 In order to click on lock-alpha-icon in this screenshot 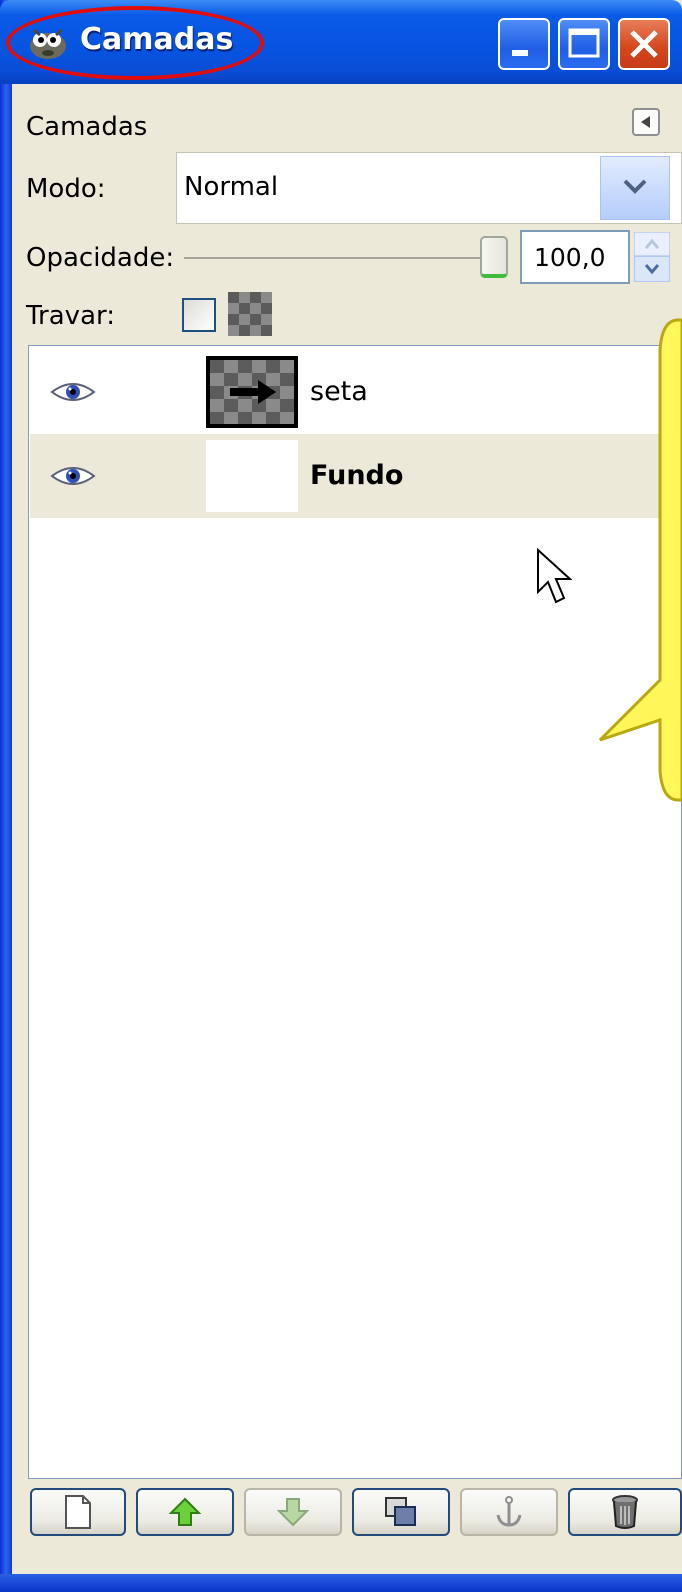, I will do `click(250, 314)`.